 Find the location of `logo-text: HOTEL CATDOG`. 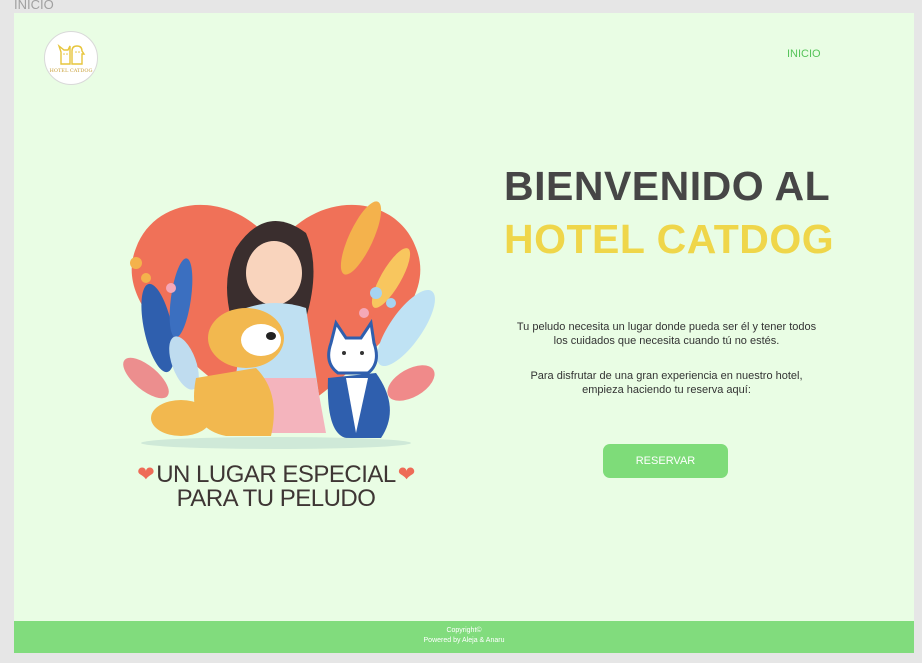

logo-text: HOTEL CATDOG is located at coordinates (71, 71).